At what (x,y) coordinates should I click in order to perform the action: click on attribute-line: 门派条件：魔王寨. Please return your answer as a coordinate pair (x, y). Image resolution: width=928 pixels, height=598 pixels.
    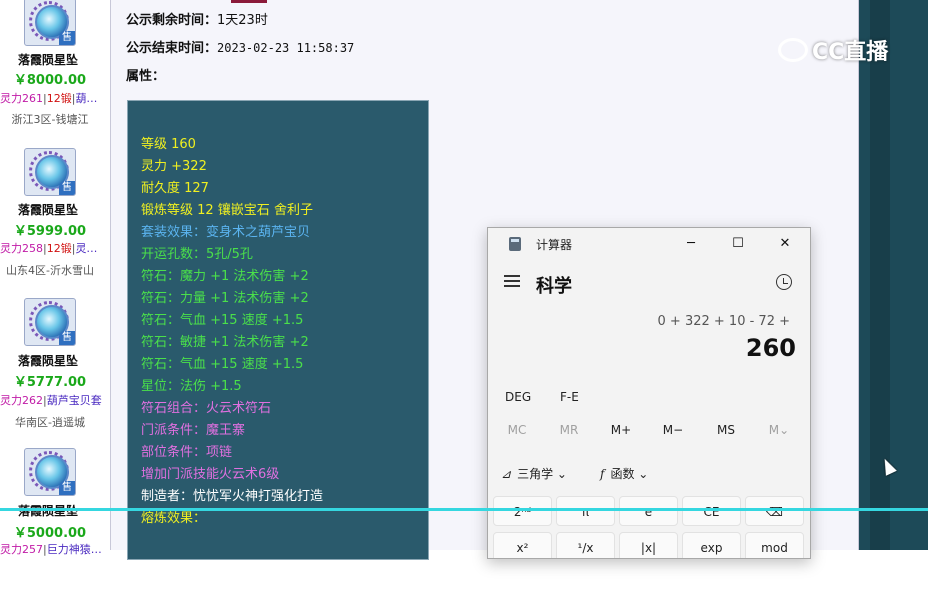
    Looking at the image, I should click on (193, 430).